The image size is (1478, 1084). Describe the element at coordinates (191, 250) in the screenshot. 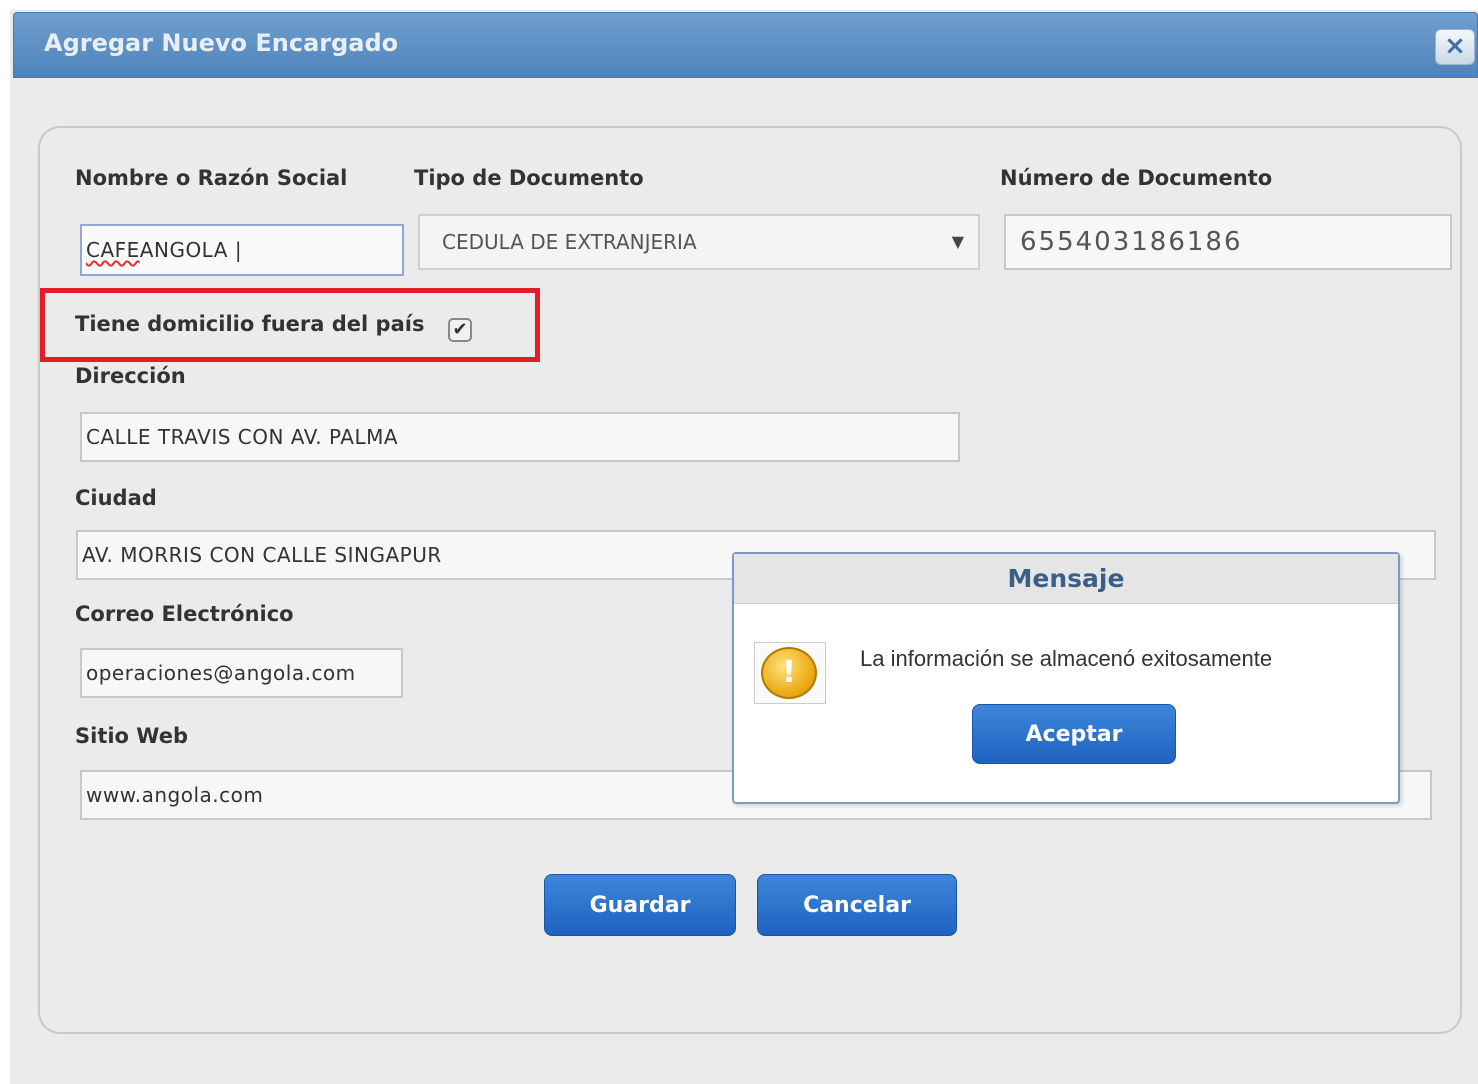

I see `nombre-value-rest: ANGOLA |` at that location.